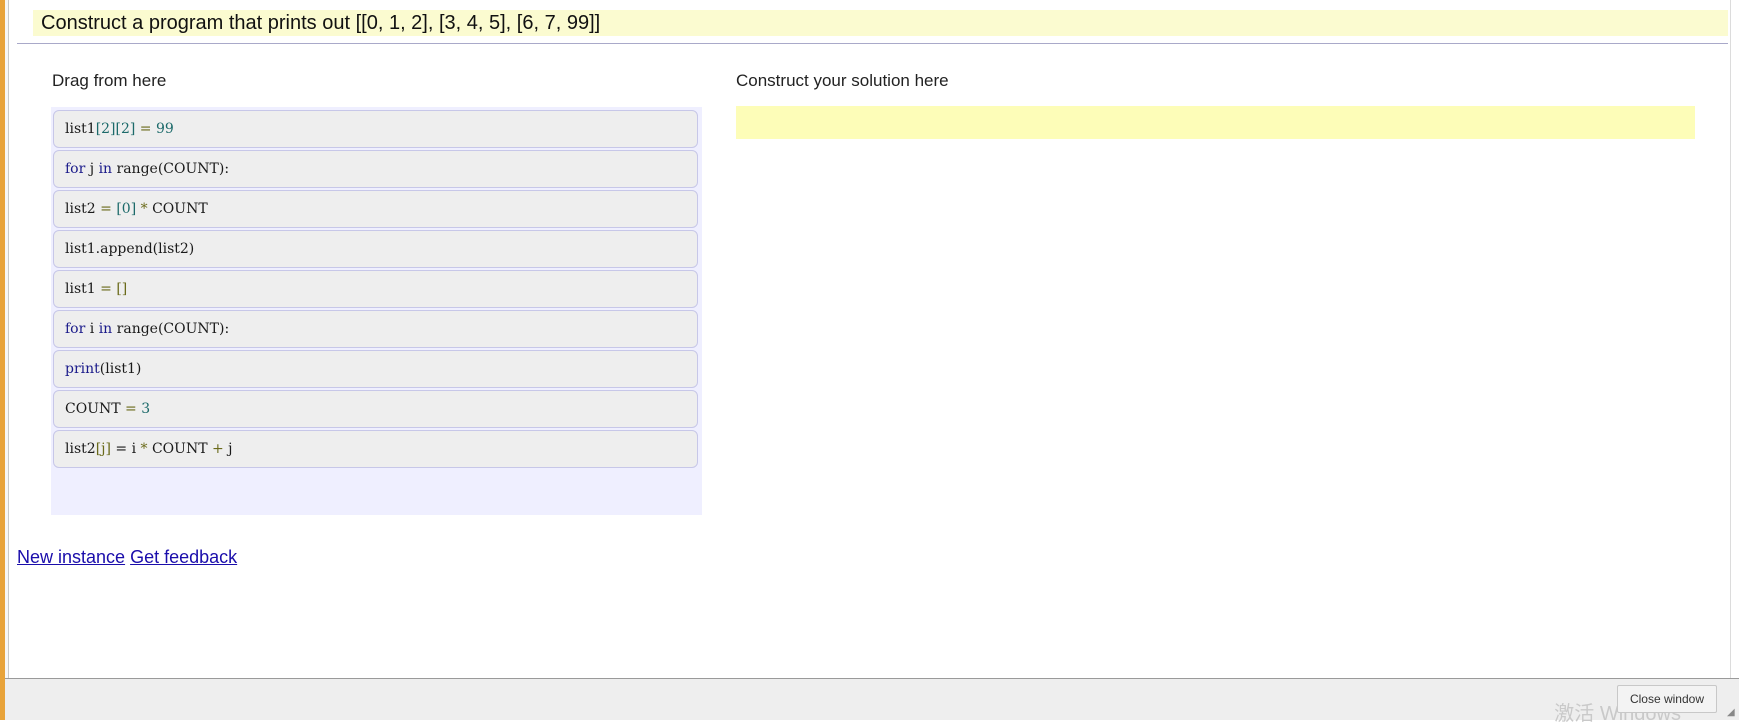 The image size is (1739, 726). I want to click on code-token: print, so click(82, 369).